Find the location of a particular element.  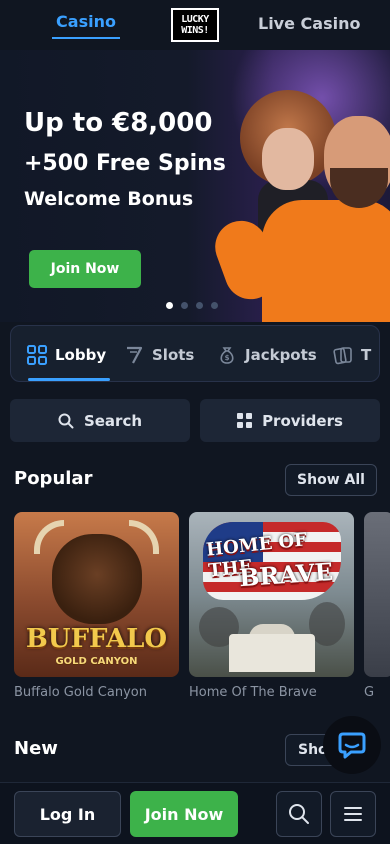

lucky-wins-logo: LUCKY WINS! is located at coordinates (195, 25).